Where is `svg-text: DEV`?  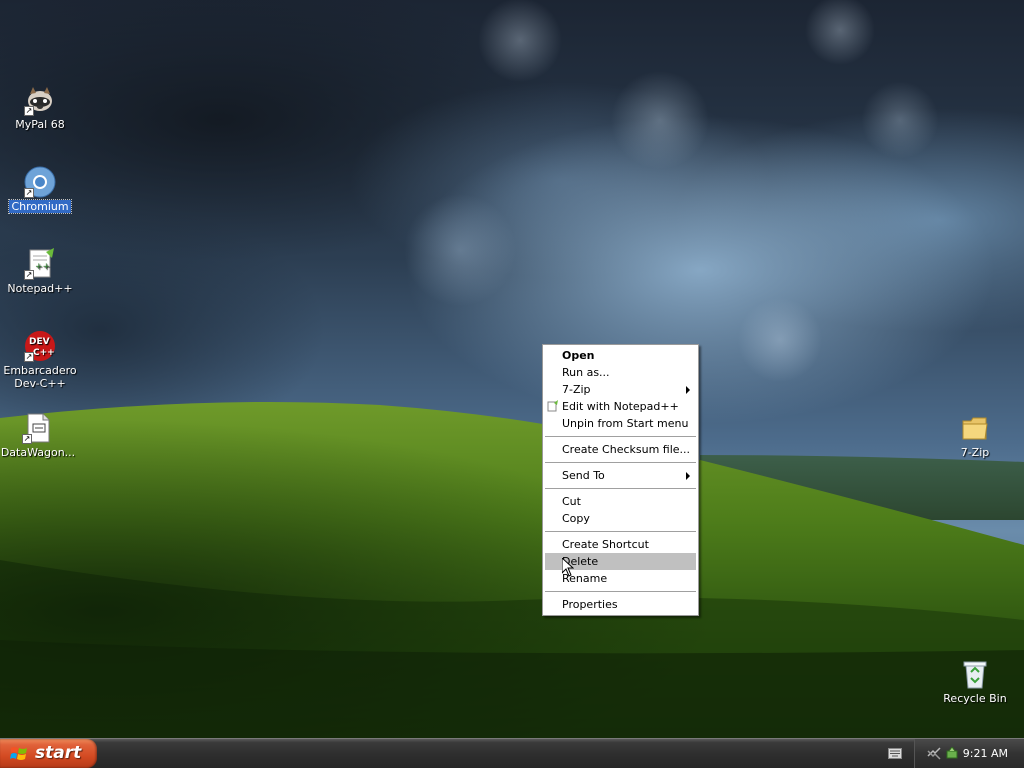
svg-text: DEV is located at coordinates (39, 342).